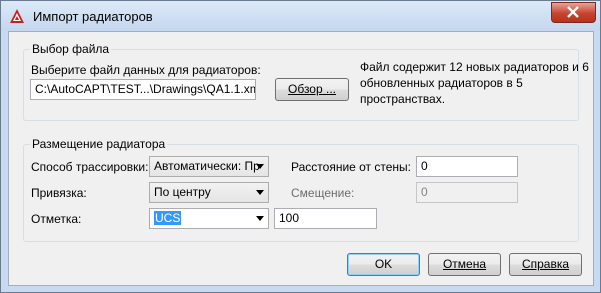 This screenshot has height=293, width=601. Describe the element at coordinates (209, 218) in the screenshot. I see `elevation-reference-combo: UCS` at that location.